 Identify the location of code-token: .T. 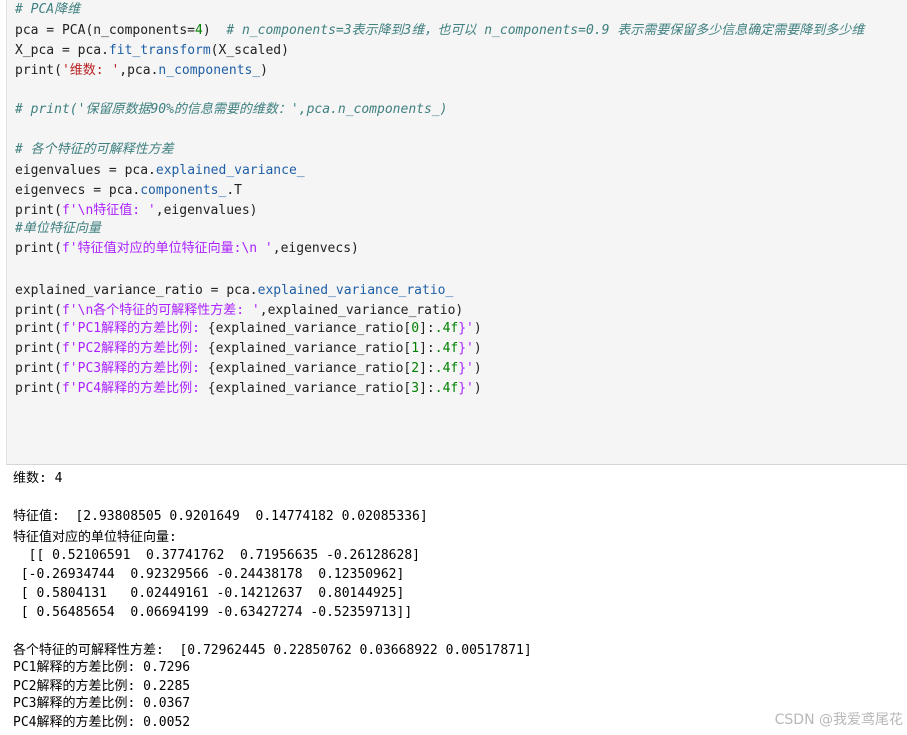
(234, 190).